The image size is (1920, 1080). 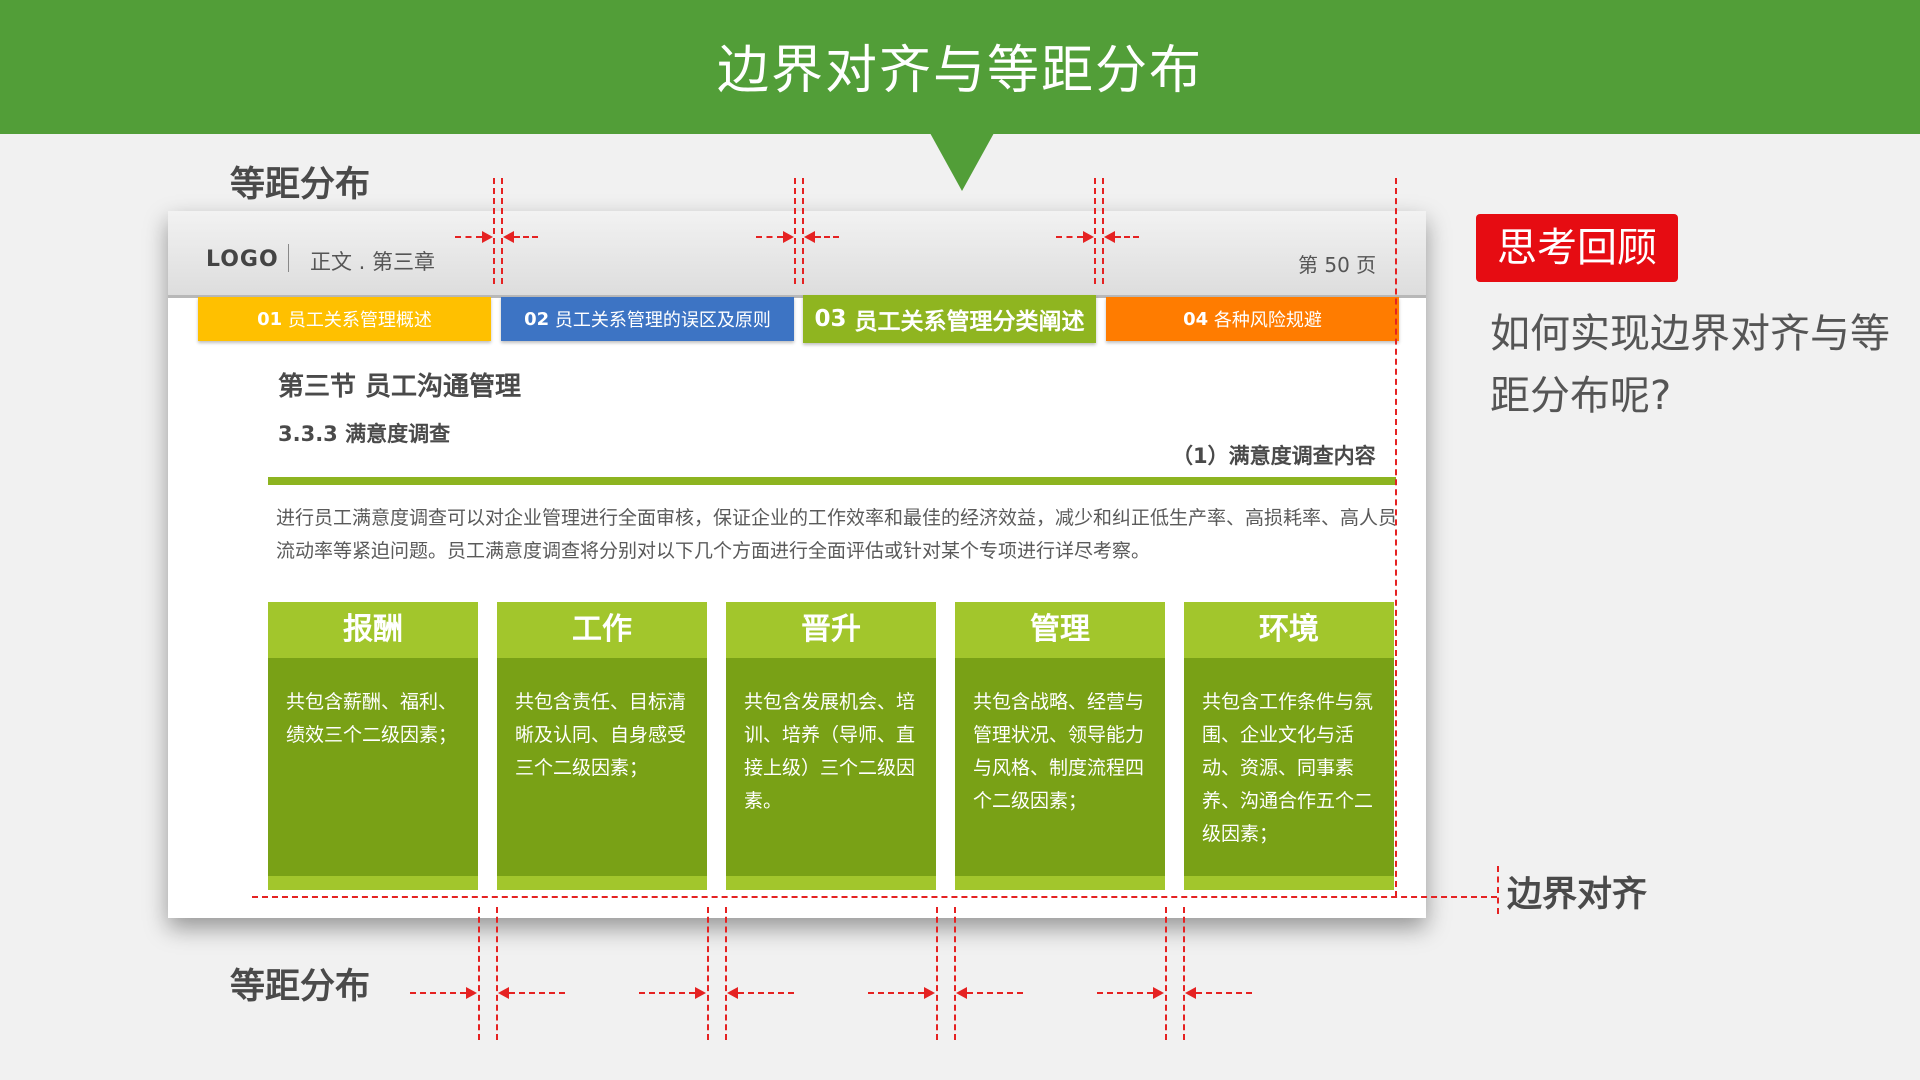 I want to click on tab-number: 03, so click(x=830, y=319).